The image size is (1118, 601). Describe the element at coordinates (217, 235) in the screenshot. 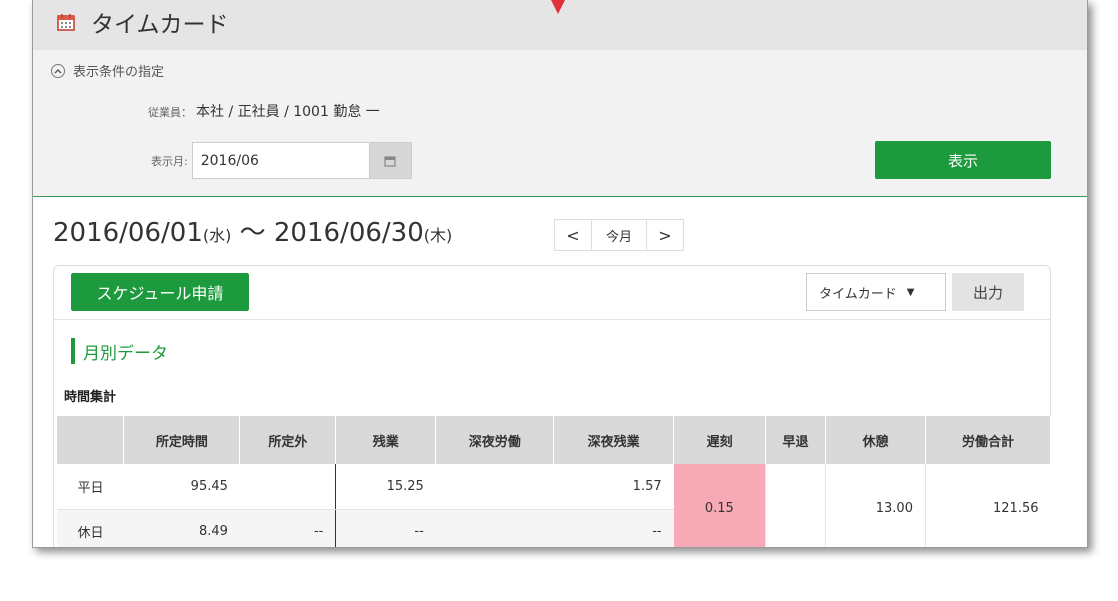

I see `range-start-dow: (水)` at that location.